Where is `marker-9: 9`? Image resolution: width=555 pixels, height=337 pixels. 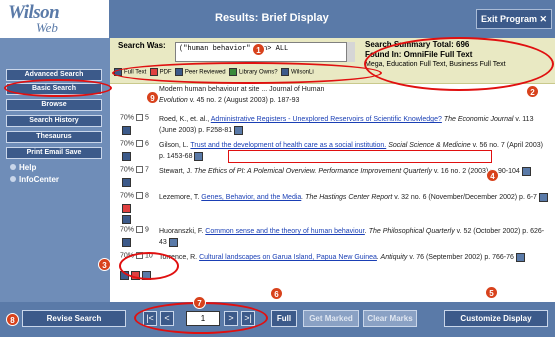
marker-9: 9 is located at coordinates (152, 97).